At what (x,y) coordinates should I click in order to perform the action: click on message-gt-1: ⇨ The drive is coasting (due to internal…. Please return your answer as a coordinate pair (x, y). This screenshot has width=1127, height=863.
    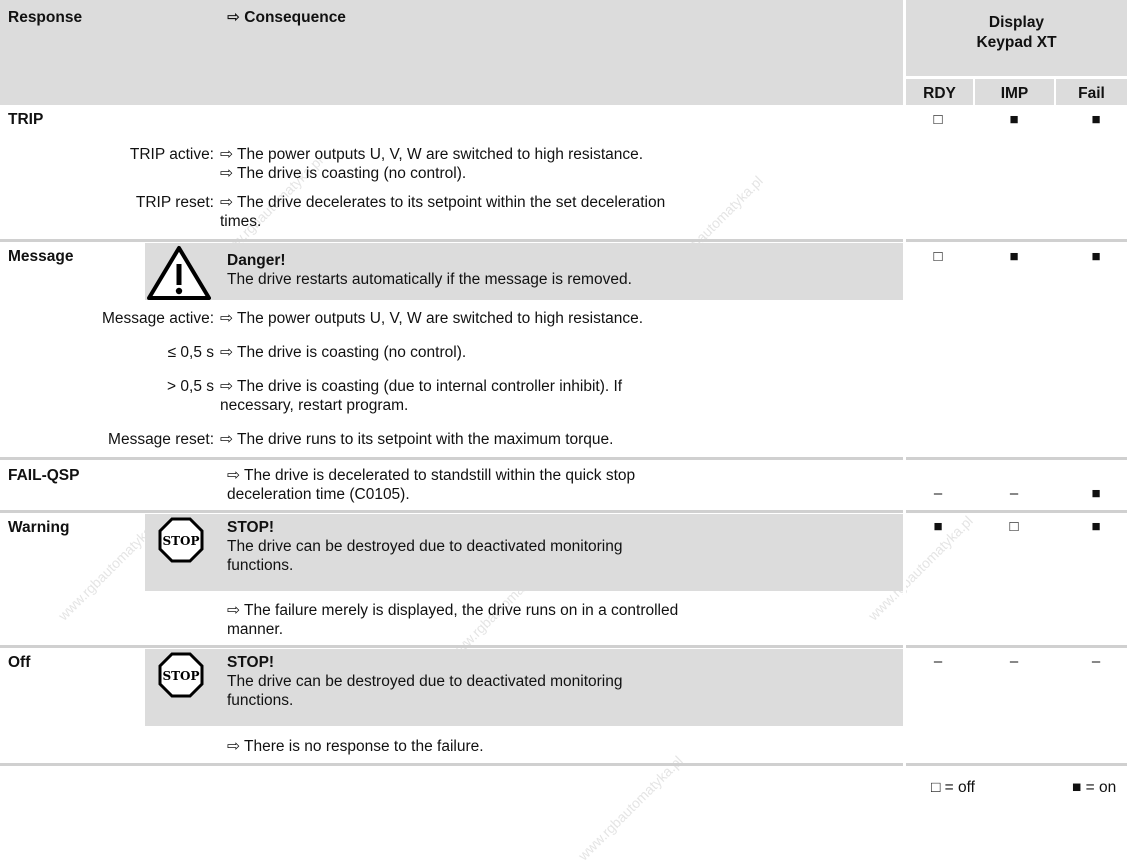
    Looking at the image, I should click on (421, 386).